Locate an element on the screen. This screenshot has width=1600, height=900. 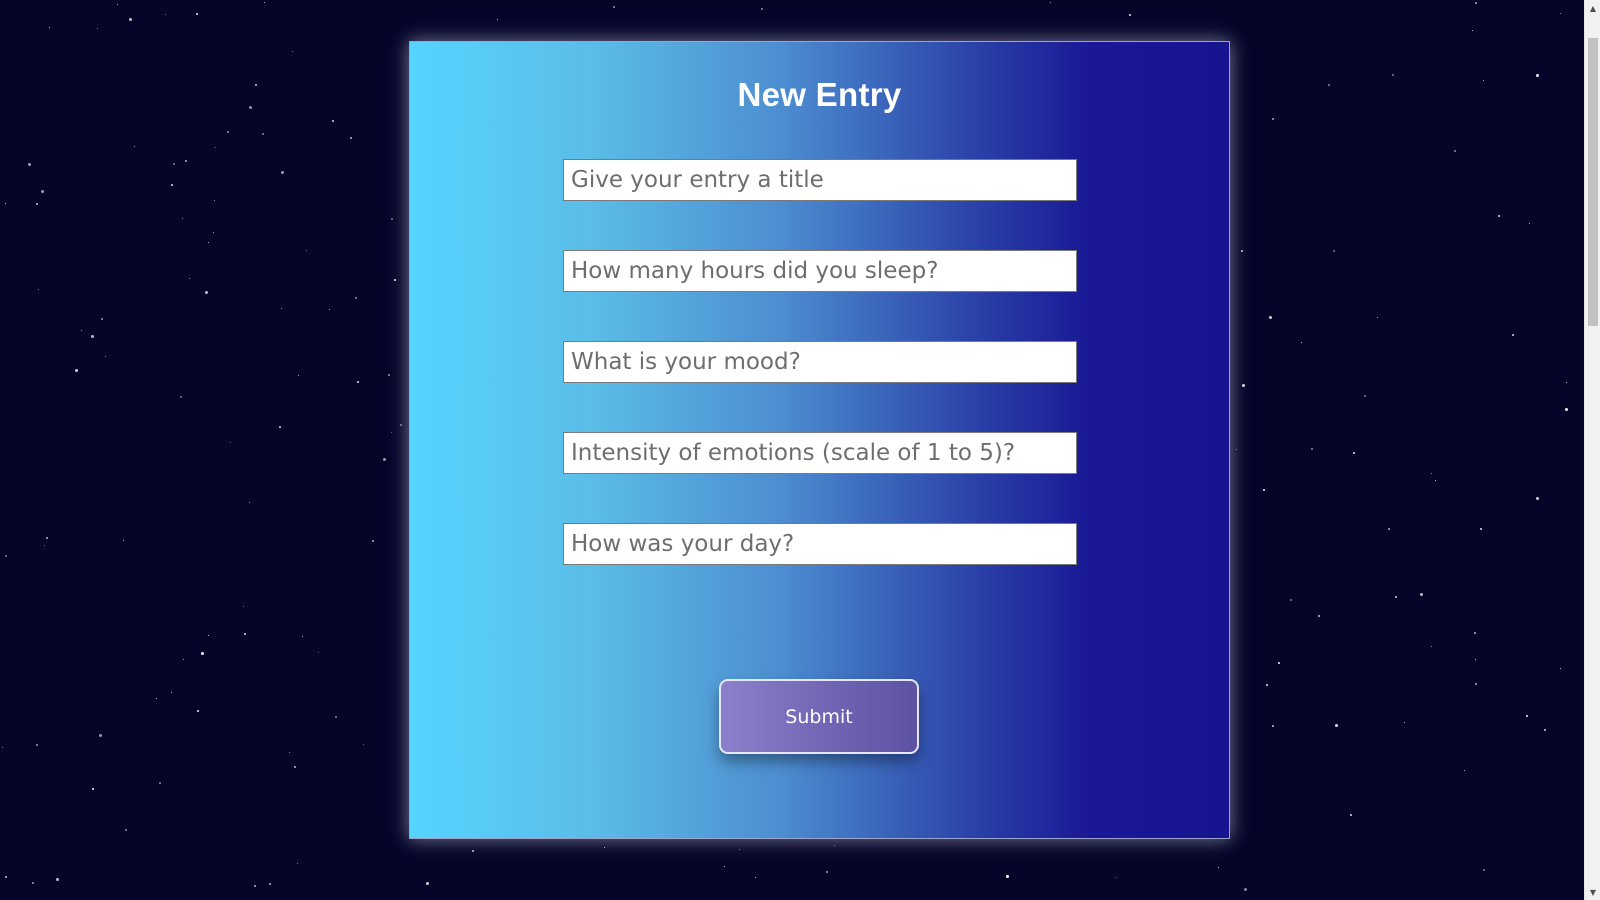
day-description-input is located at coordinates (820, 544).